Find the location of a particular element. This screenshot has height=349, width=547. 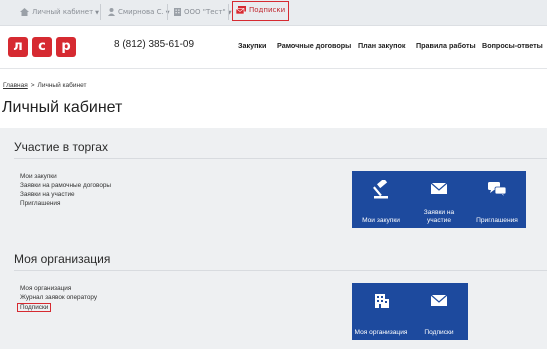

page-title: Личный кабинет is located at coordinates (62, 107).